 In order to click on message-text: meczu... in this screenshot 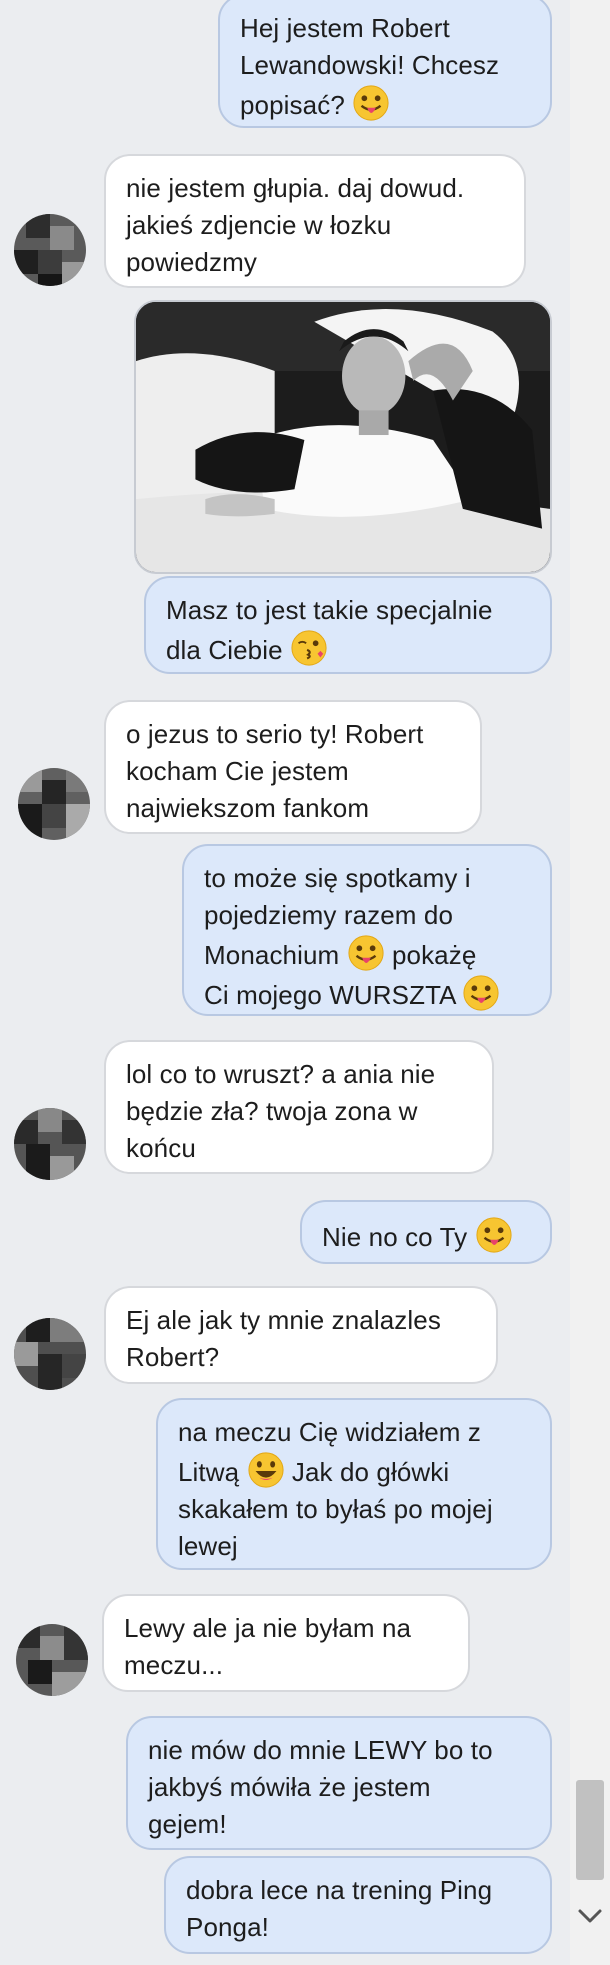, I will do `click(174, 1665)`.